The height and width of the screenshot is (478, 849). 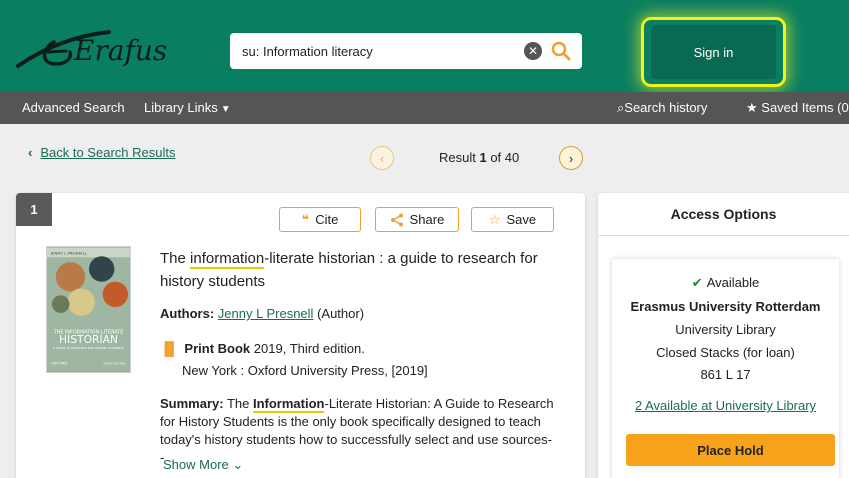 What do you see at coordinates (494, 219) in the screenshot?
I see `star-outline-icon: ☆` at bounding box center [494, 219].